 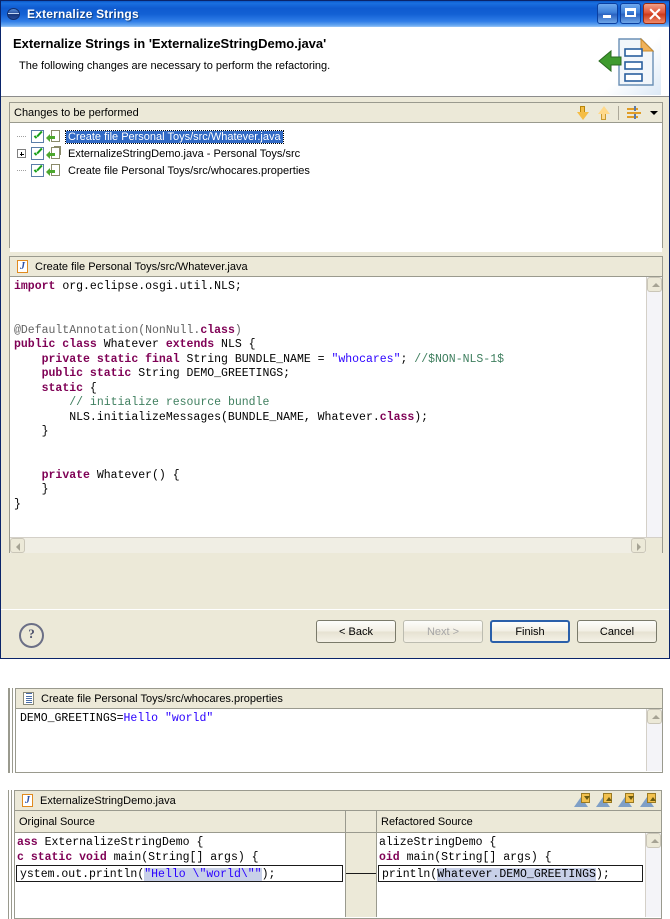 I want to click on refactored-diff-text: println(Whatever.DEMO_GREETINGS);, so click(x=496, y=874).